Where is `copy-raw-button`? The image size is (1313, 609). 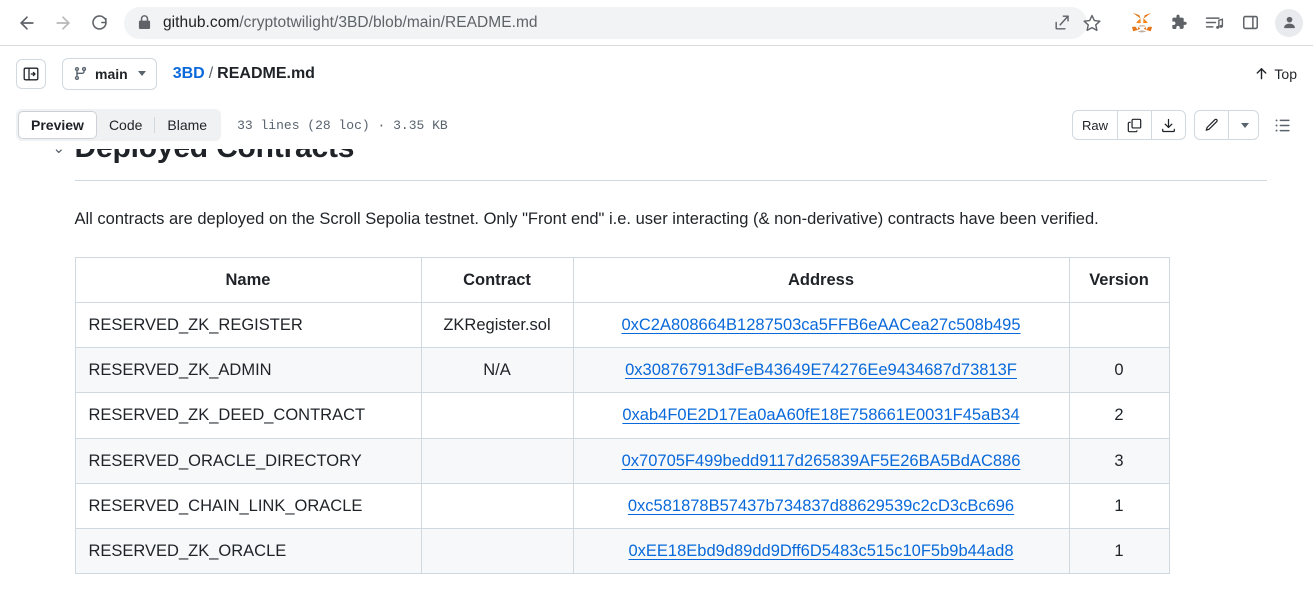
copy-raw-button is located at coordinates (1135, 125).